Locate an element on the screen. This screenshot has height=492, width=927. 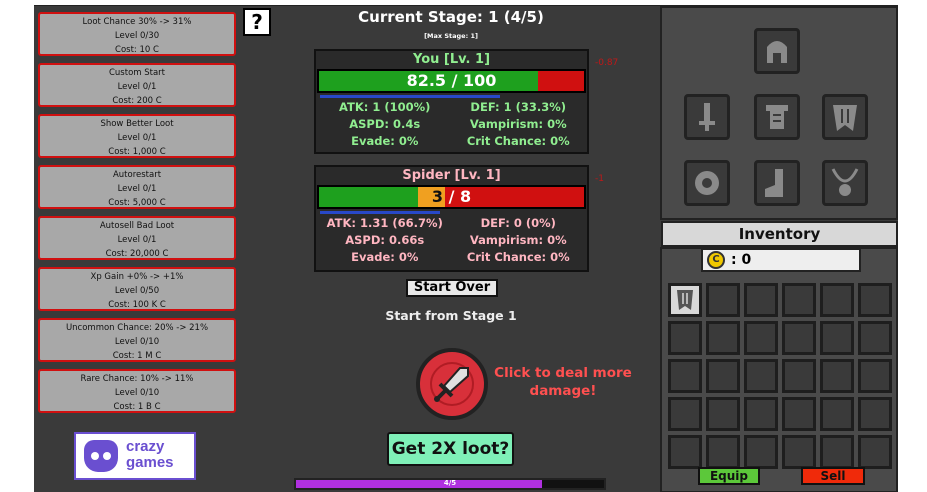
weapon-icon is located at coordinates (707, 117).